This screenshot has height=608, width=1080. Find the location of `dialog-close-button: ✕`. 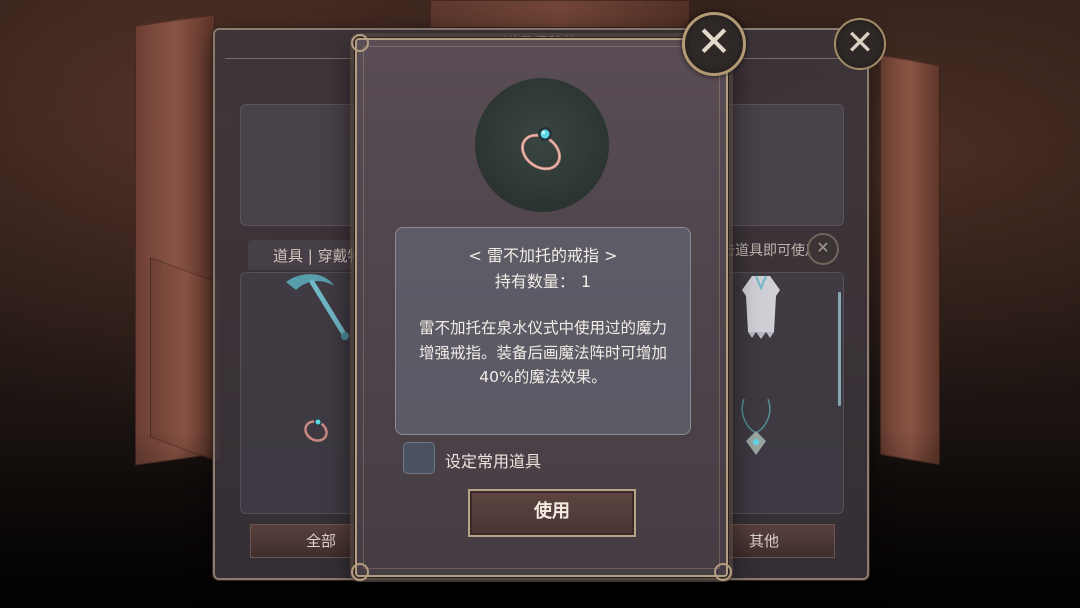

dialog-close-button: ✕ is located at coordinates (714, 44).